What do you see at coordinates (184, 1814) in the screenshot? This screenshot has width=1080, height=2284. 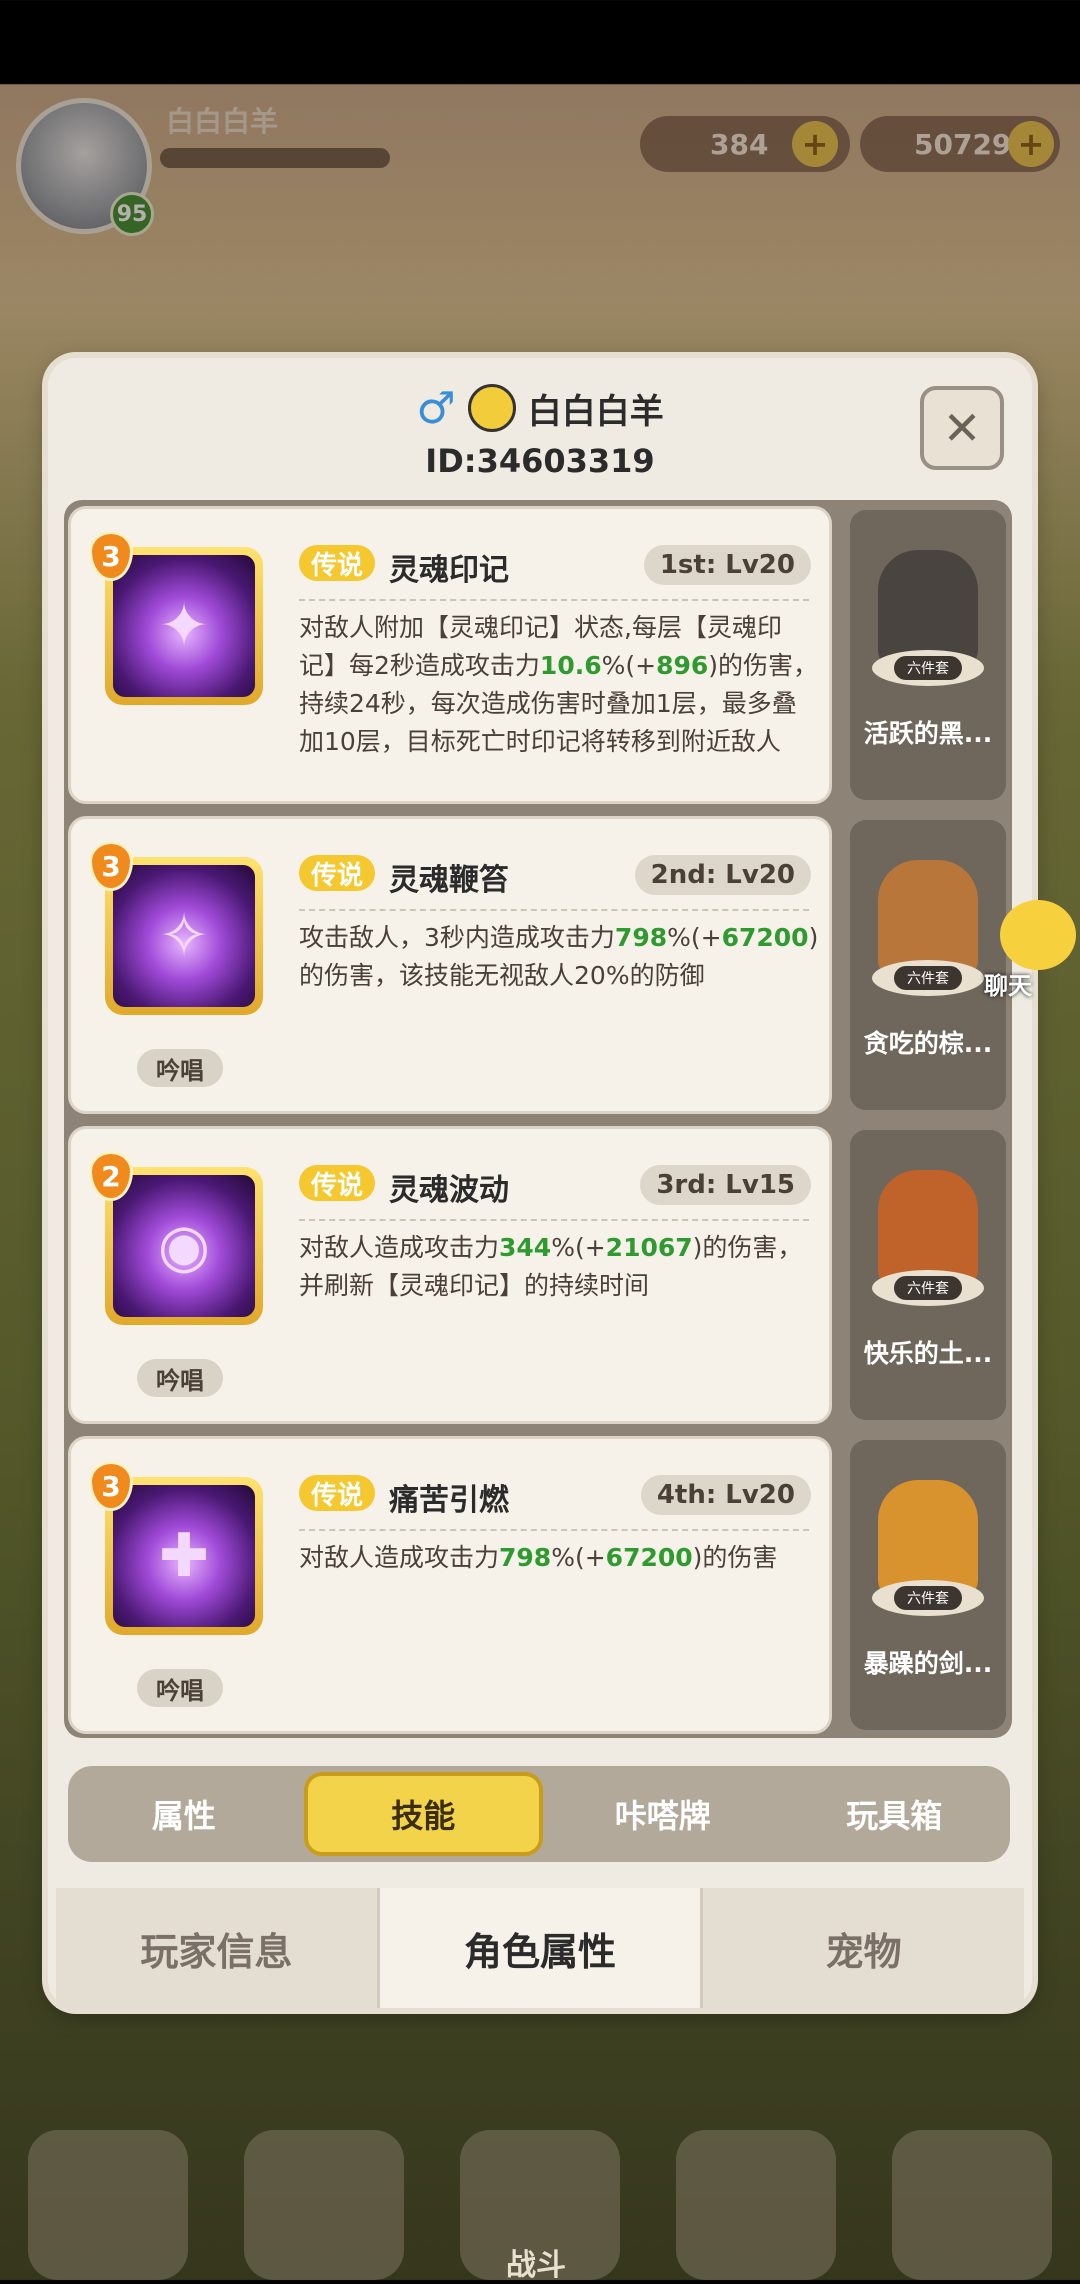 I see `tab-attributes: 属性` at bounding box center [184, 1814].